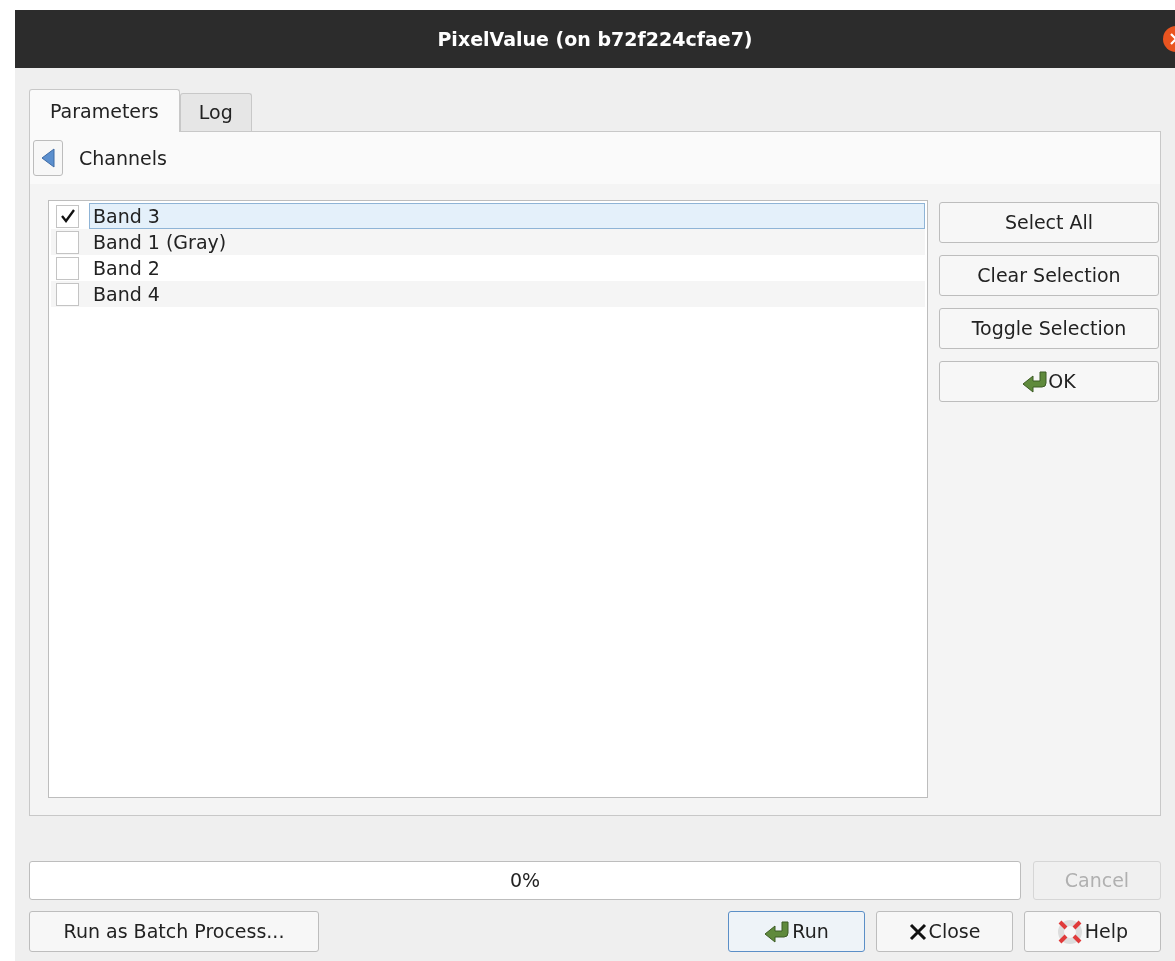  Describe the element at coordinates (507, 268) in the screenshot. I see `list-item: Band 2` at that location.